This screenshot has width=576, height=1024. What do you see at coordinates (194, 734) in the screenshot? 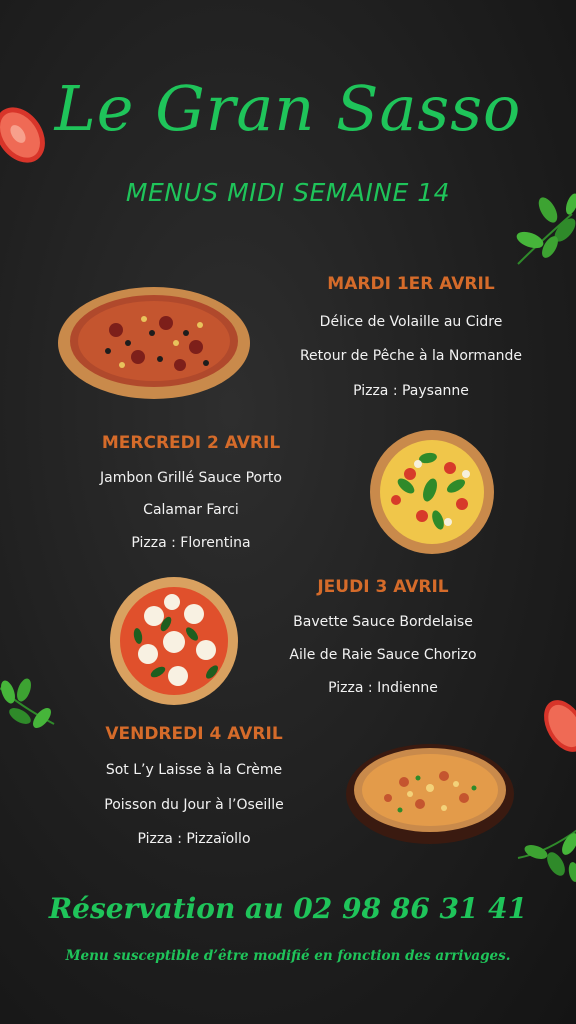
I see `day-heading: VENDREDI 4 AVRIL` at bounding box center [194, 734].